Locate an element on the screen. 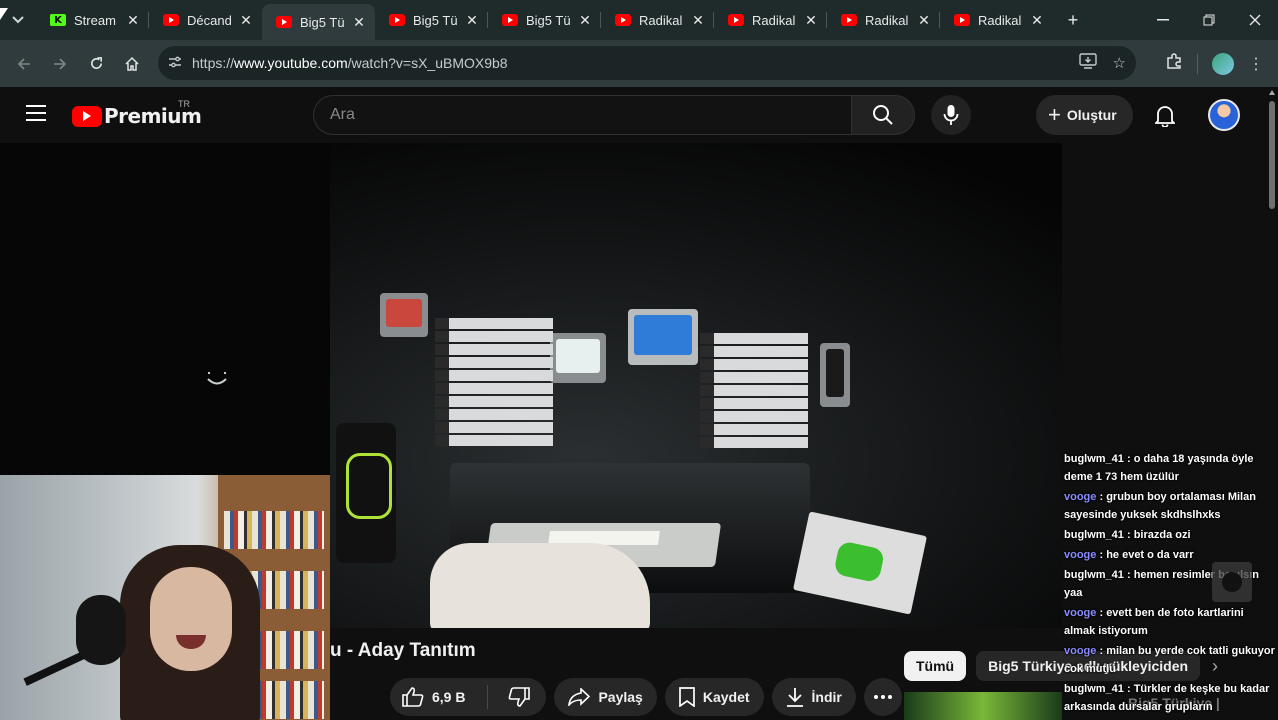  browser-tab: Décand ✕ is located at coordinates (205, 20).